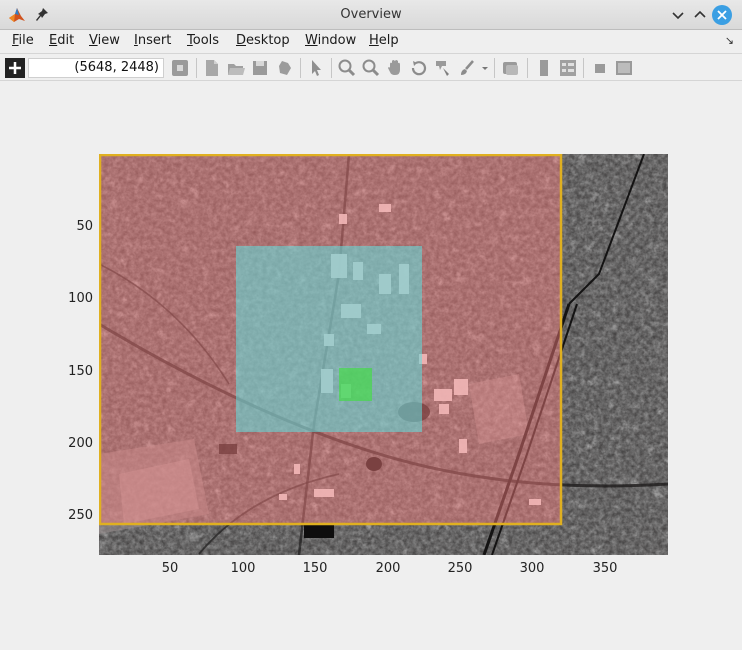 The image size is (742, 650). Describe the element at coordinates (722, 15) in the screenshot. I see `close-icon` at that location.